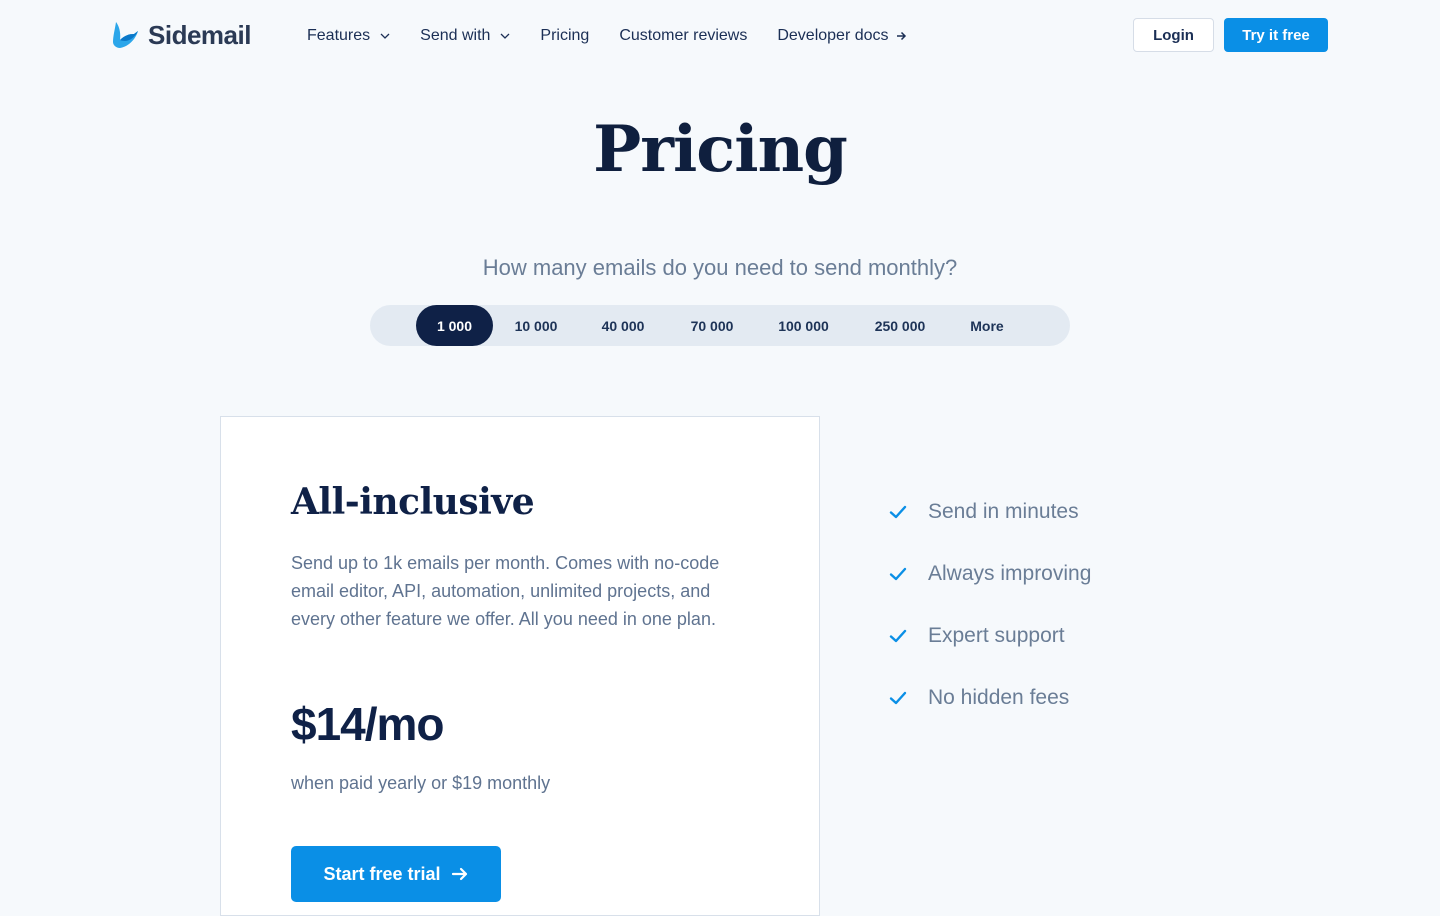  I want to click on start-free-trial-label: Start free trial, so click(382, 873).